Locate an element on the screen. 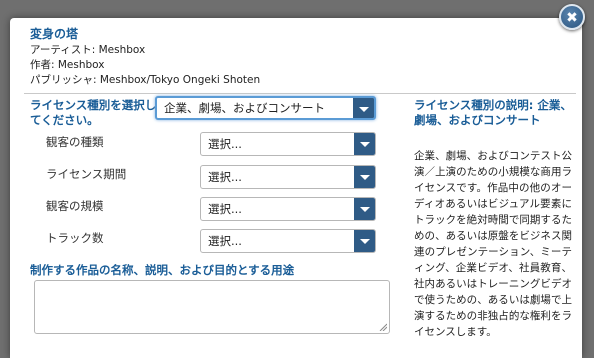 The image size is (594, 358). license-period-label: ライセンス期間 is located at coordinates (86, 174).